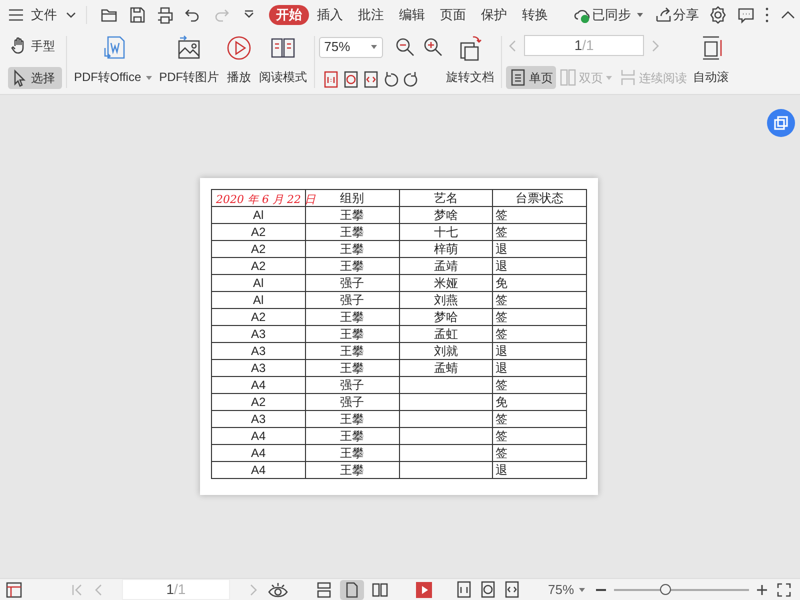 The image size is (800, 600). What do you see at coordinates (446, 266) in the screenshot?
I see `table-cell: 孟靖` at bounding box center [446, 266].